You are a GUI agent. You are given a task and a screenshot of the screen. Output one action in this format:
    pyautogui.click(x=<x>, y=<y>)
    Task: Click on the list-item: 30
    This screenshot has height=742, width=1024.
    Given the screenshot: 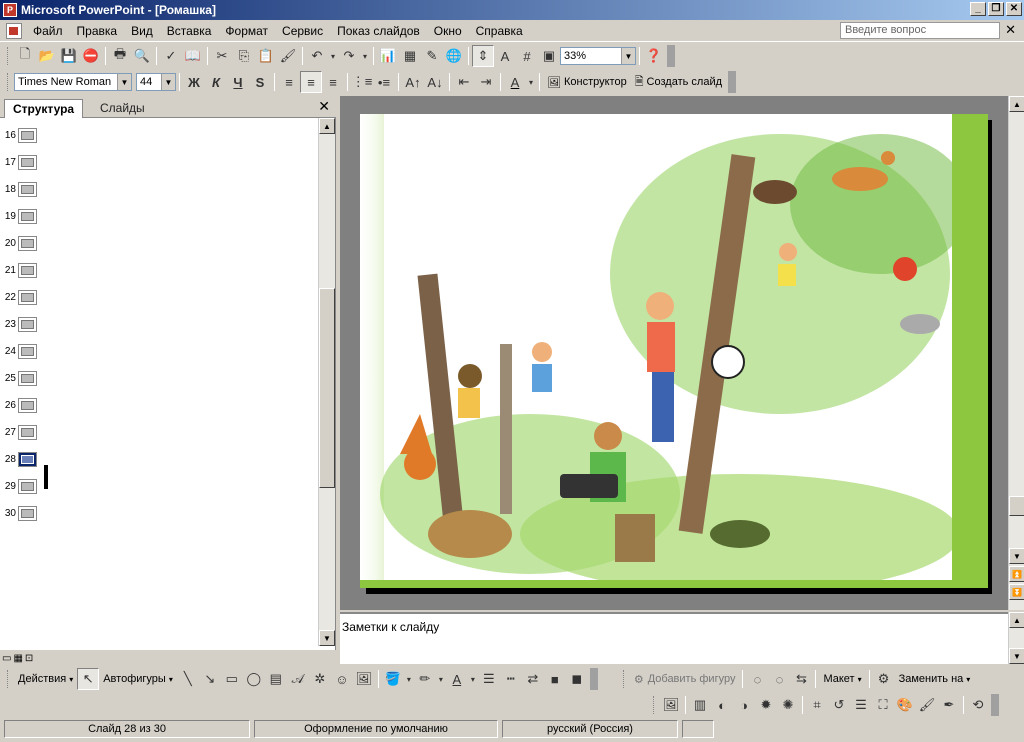 What is the action you would take?
    pyautogui.click(x=19, y=513)
    